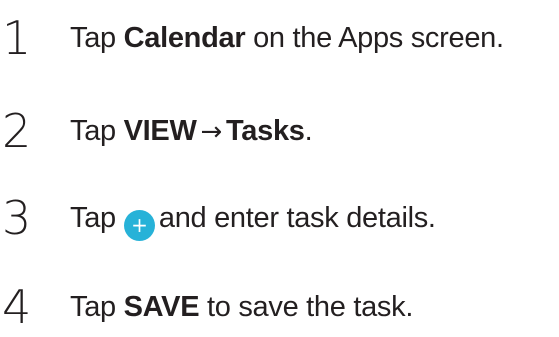 The height and width of the screenshot is (337, 559). Describe the element at coordinates (297, 218) in the screenshot. I see `step-text-after: and enter task details.` at that location.